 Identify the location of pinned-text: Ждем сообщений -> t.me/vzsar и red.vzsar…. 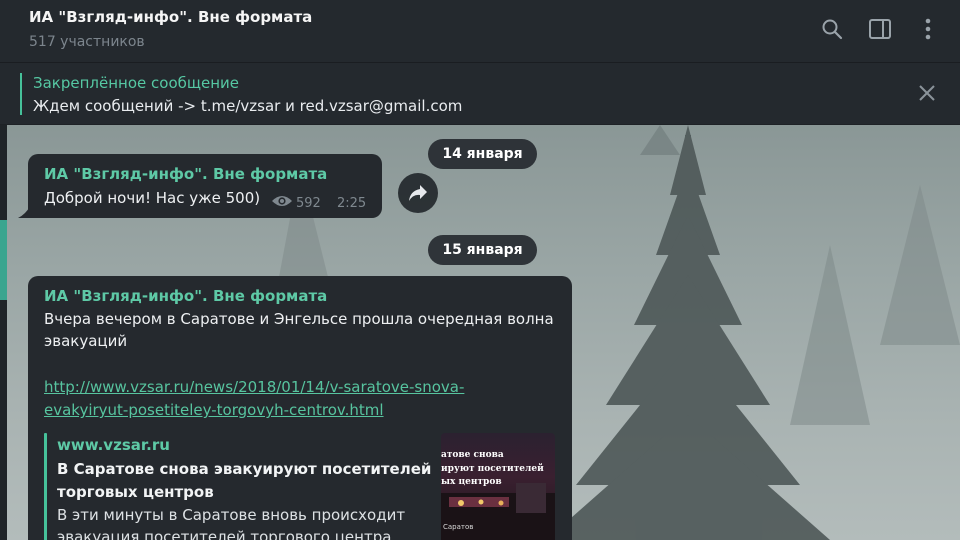
(248, 106).